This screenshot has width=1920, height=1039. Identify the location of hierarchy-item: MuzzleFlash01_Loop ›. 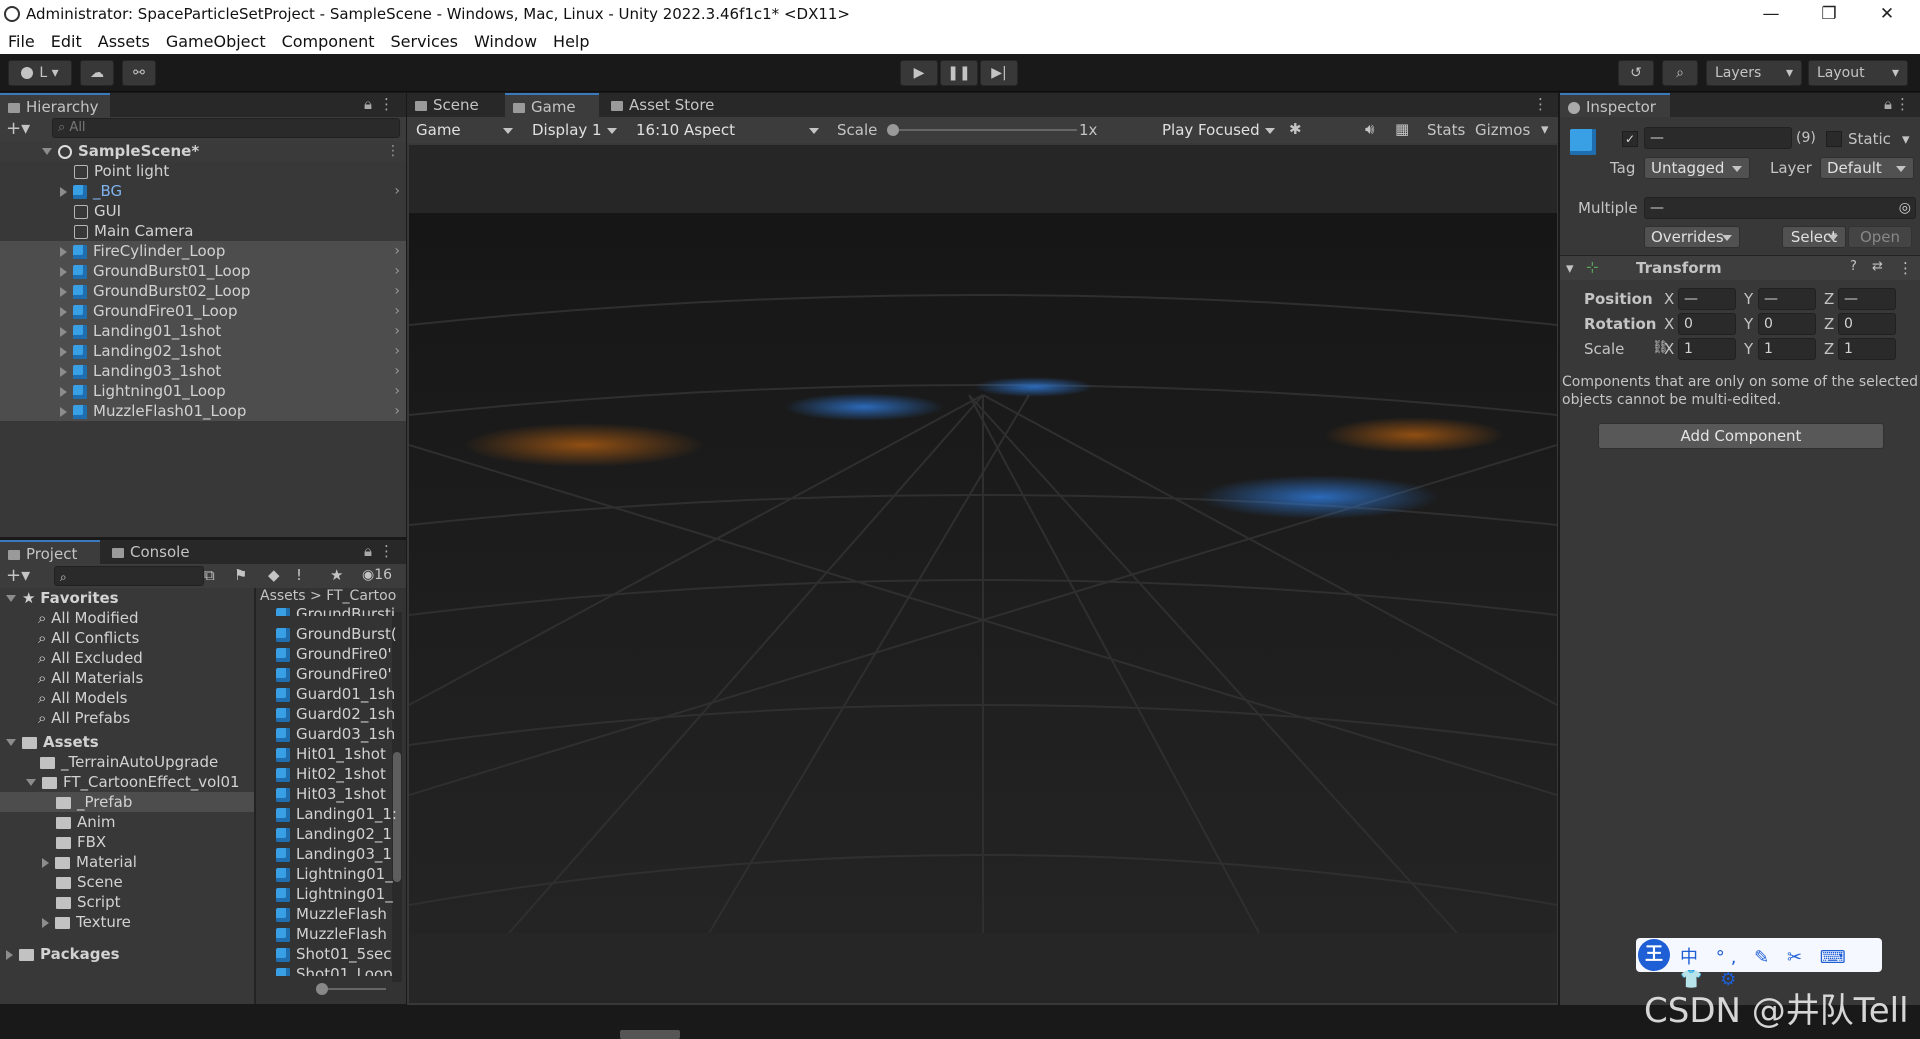
(203, 411).